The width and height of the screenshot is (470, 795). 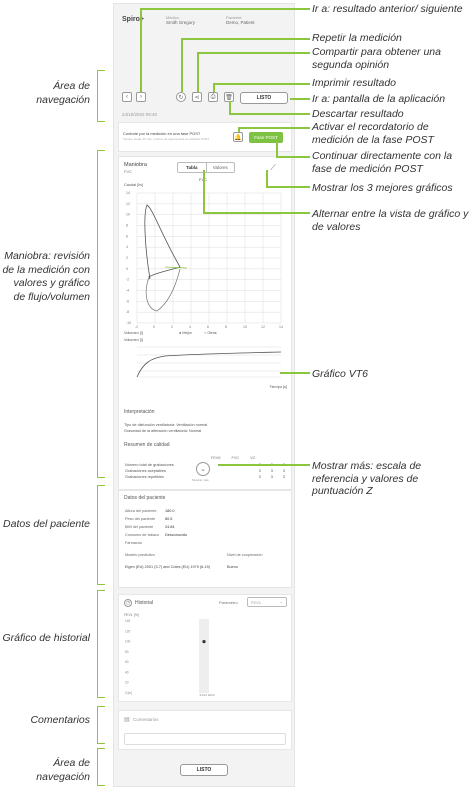 I want to click on coop-value: Bueno, so click(x=232, y=567).